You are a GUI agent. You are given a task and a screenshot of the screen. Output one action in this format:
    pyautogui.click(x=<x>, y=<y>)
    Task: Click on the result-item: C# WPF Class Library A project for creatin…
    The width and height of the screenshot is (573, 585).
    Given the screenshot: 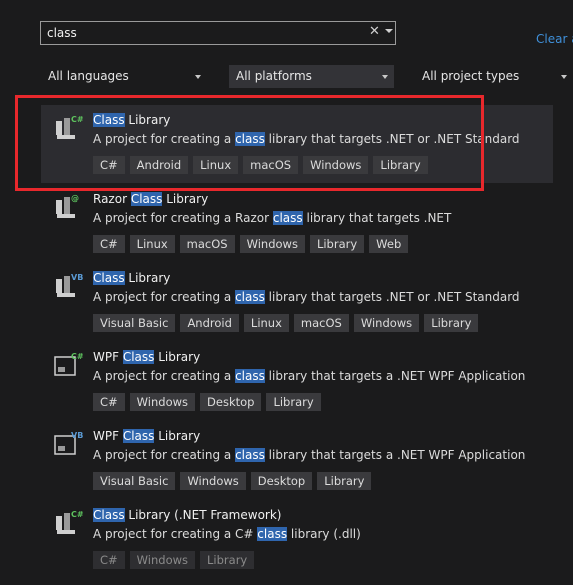 What is the action you would take?
    pyautogui.click(x=297, y=381)
    